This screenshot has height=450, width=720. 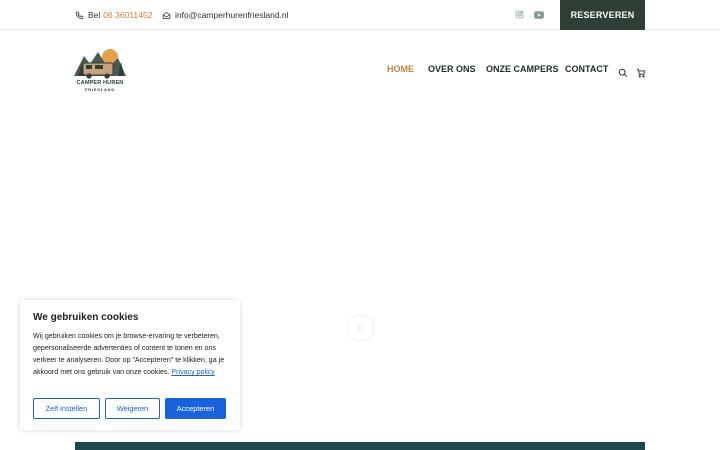 I want to click on youtube-icon, so click(x=538, y=14).